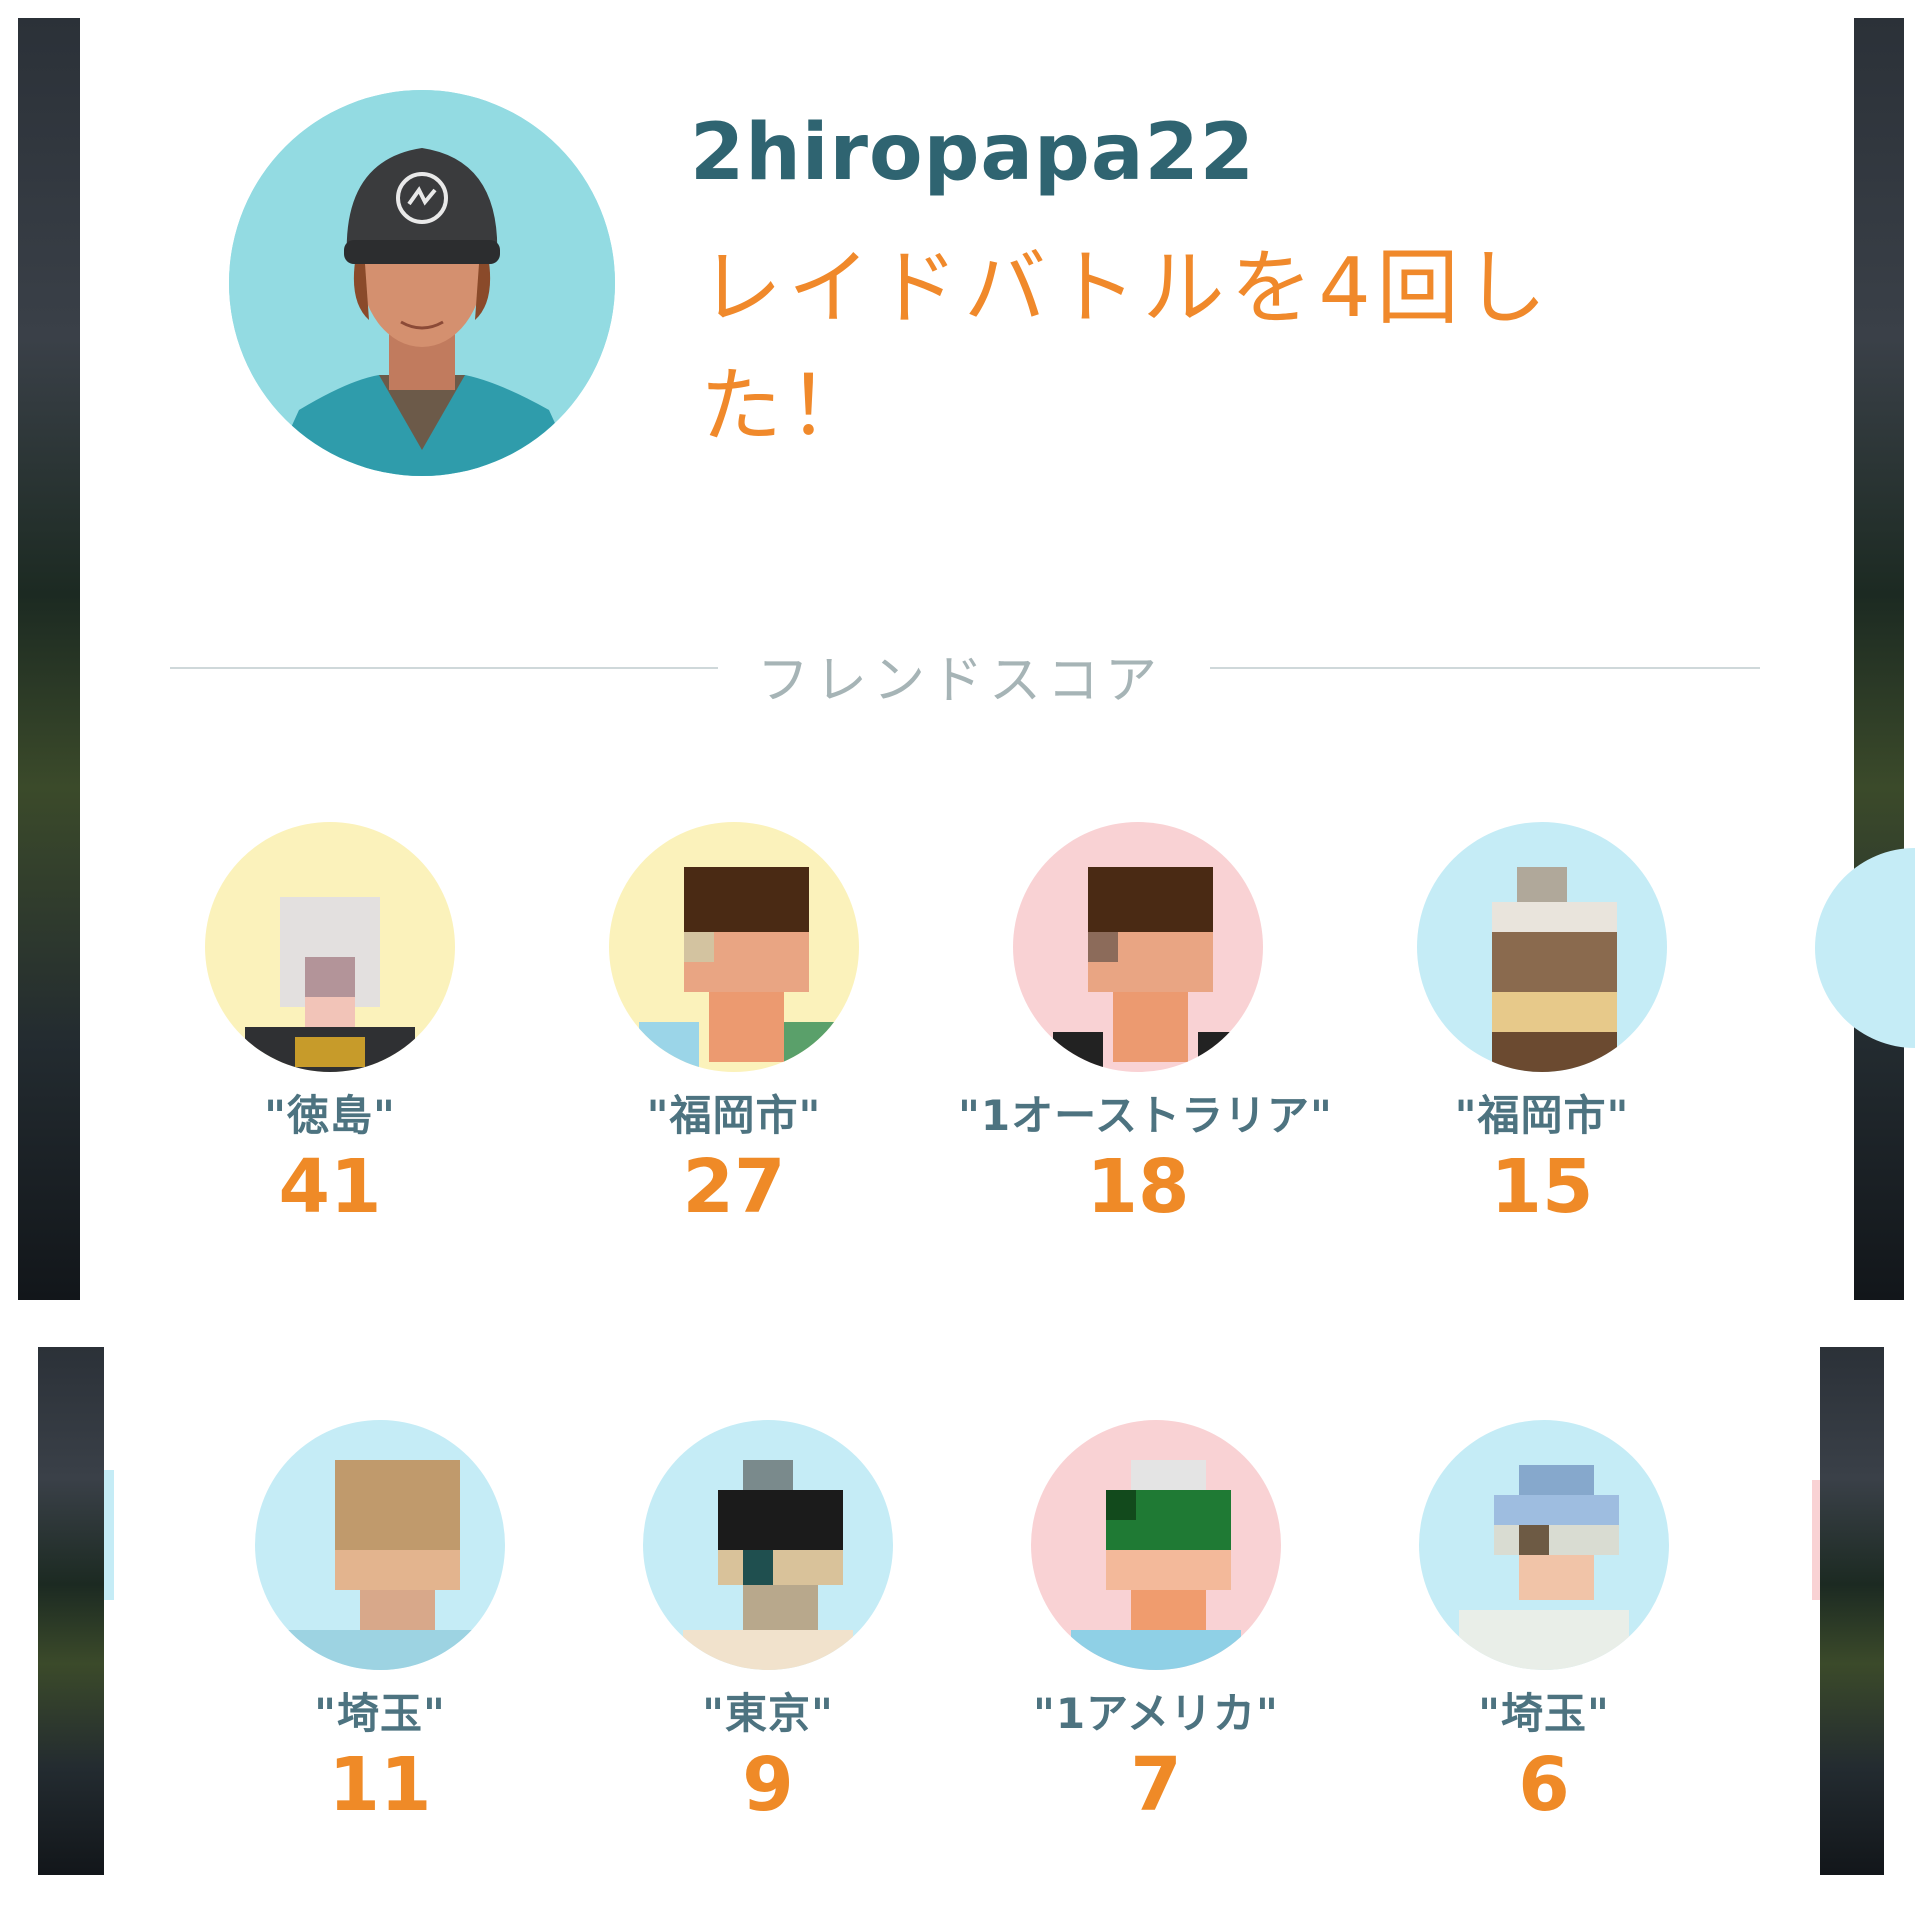  I want to click on right-edge-bottom, so click(1852, 1611).